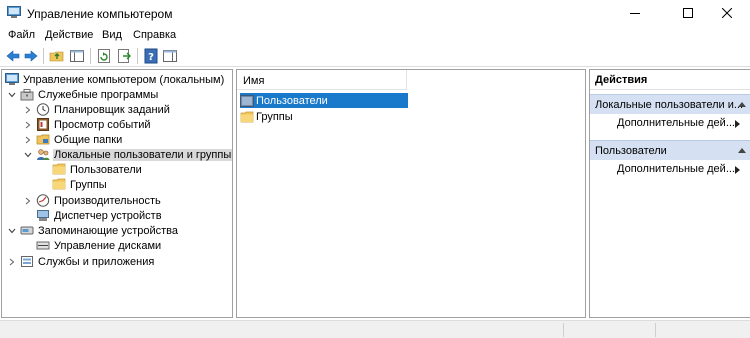 Image resolution: width=750 pixels, height=338 pixels. What do you see at coordinates (143, 154) in the screenshot?
I see `tree-item-label: Локальные пользователи и группы` at bounding box center [143, 154].